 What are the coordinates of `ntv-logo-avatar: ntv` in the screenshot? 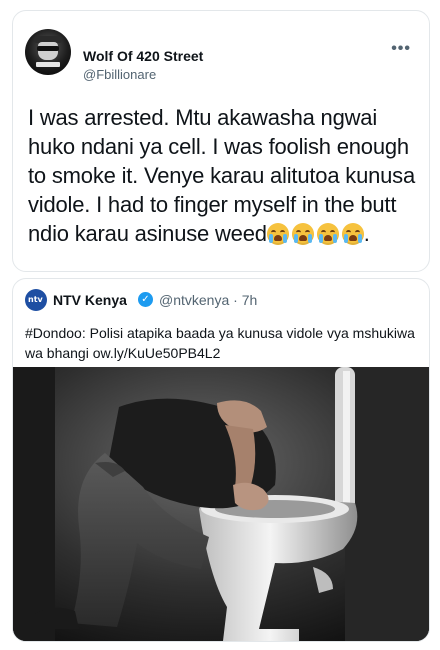 It's located at (36, 300).